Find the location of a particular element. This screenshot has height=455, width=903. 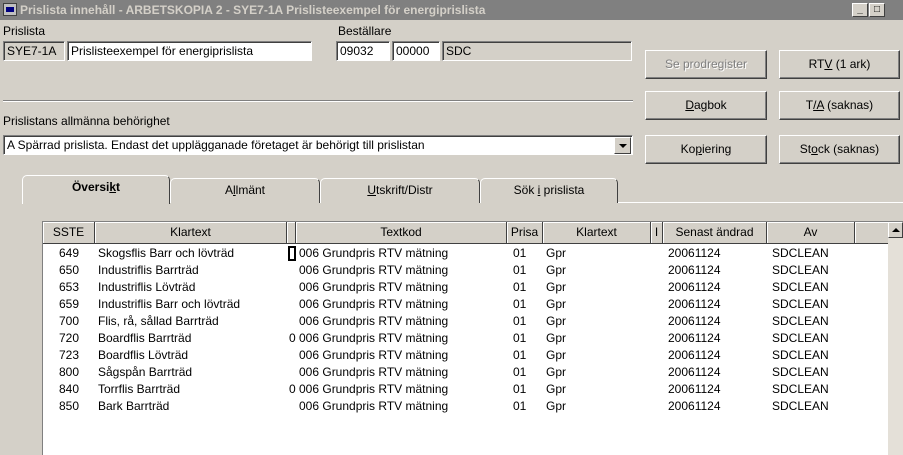

tab-allmant: Allmänt is located at coordinates (245, 190).